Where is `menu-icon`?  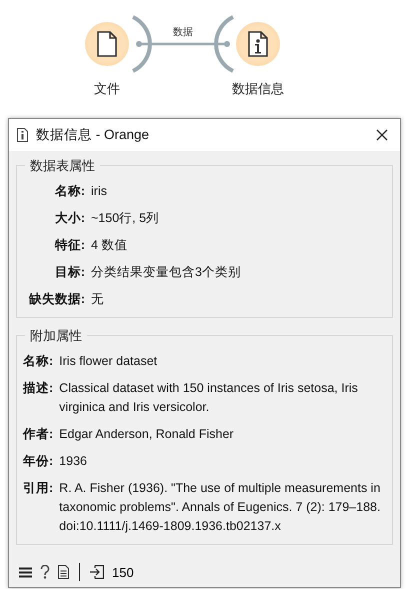
menu-icon is located at coordinates (25, 572).